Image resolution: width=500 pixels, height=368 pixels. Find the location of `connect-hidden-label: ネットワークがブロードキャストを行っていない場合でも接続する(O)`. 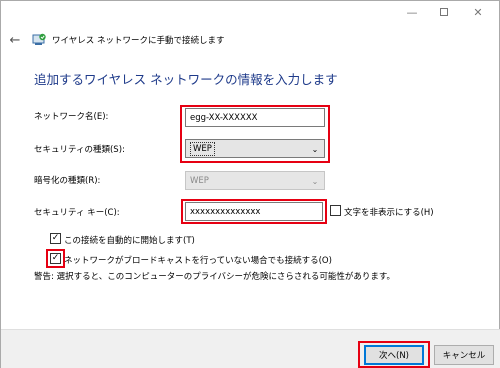

connect-hidden-label: ネットワークがブロードキャストを行っていない場合でも接続する(O) is located at coordinates (198, 261).